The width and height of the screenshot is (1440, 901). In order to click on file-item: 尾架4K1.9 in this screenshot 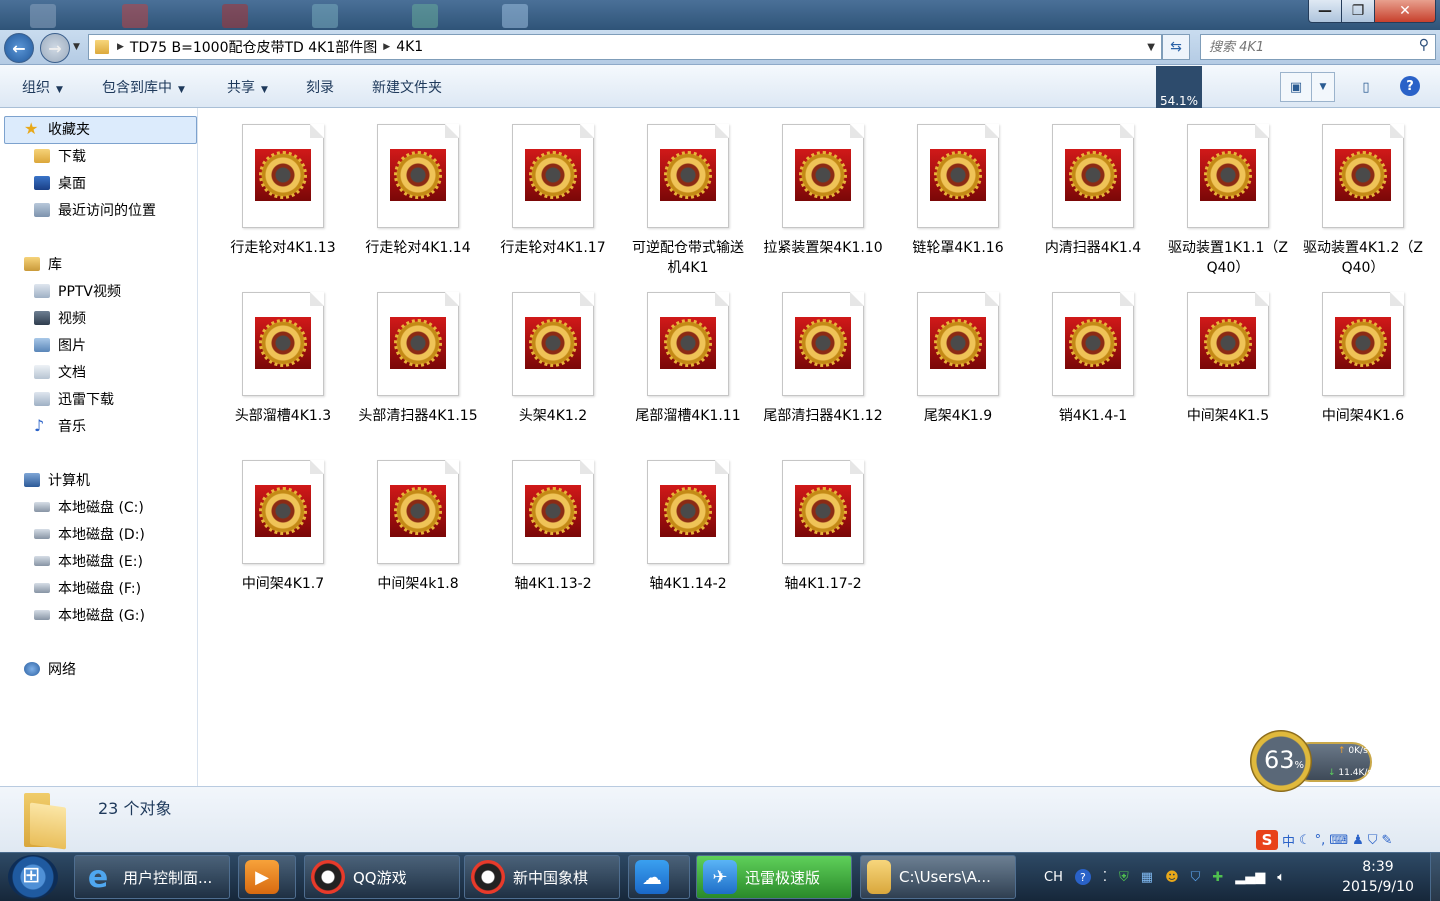, I will do `click(958, 359)`.